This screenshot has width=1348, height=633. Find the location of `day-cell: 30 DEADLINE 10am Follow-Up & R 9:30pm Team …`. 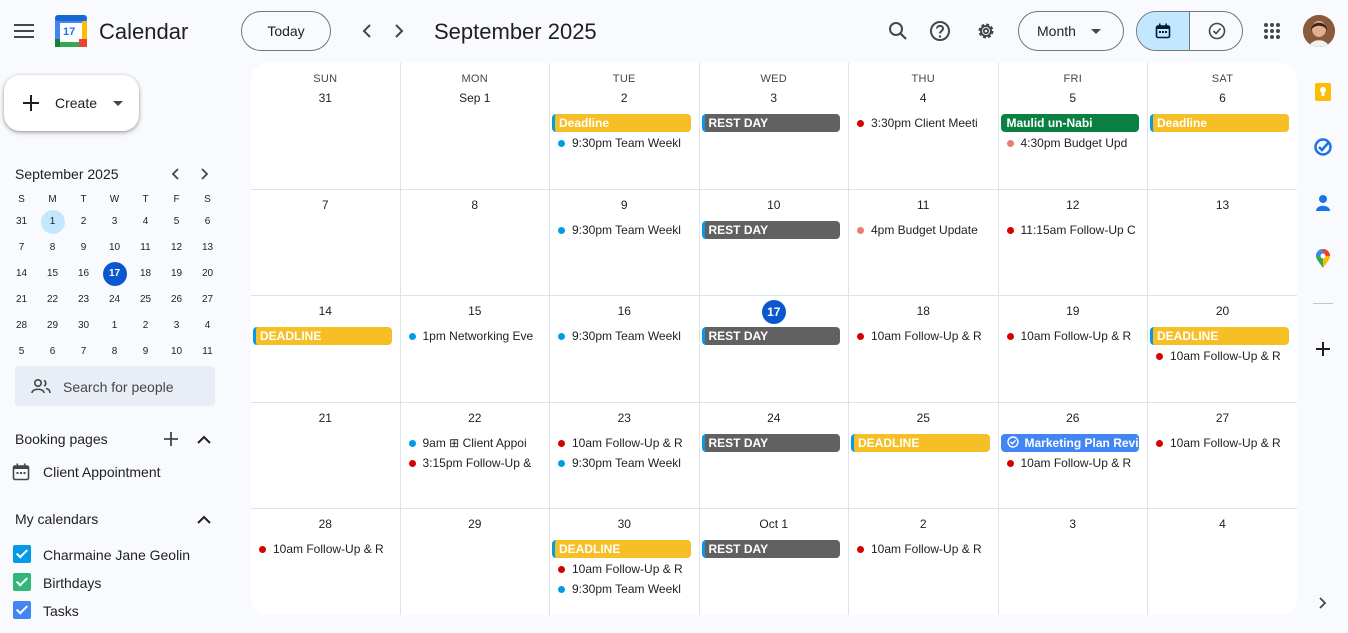

day-cell: 30 DEADLINE 10am Follow-Up & R 9:30pm Team … is located at coordinates (625, 562).